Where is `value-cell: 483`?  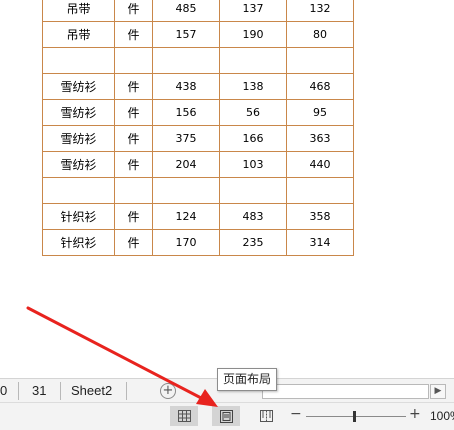
value-cell: 483 is located at coordinates (253, 216).